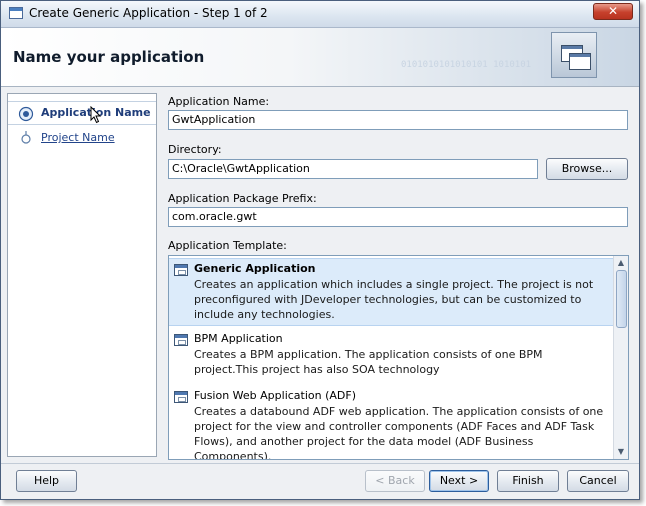 This screenshot has height=506, width=646. Describe the element at coordinates (398, 120) in the screenshot. I see `app-name-field: GwtApplication` at that location.